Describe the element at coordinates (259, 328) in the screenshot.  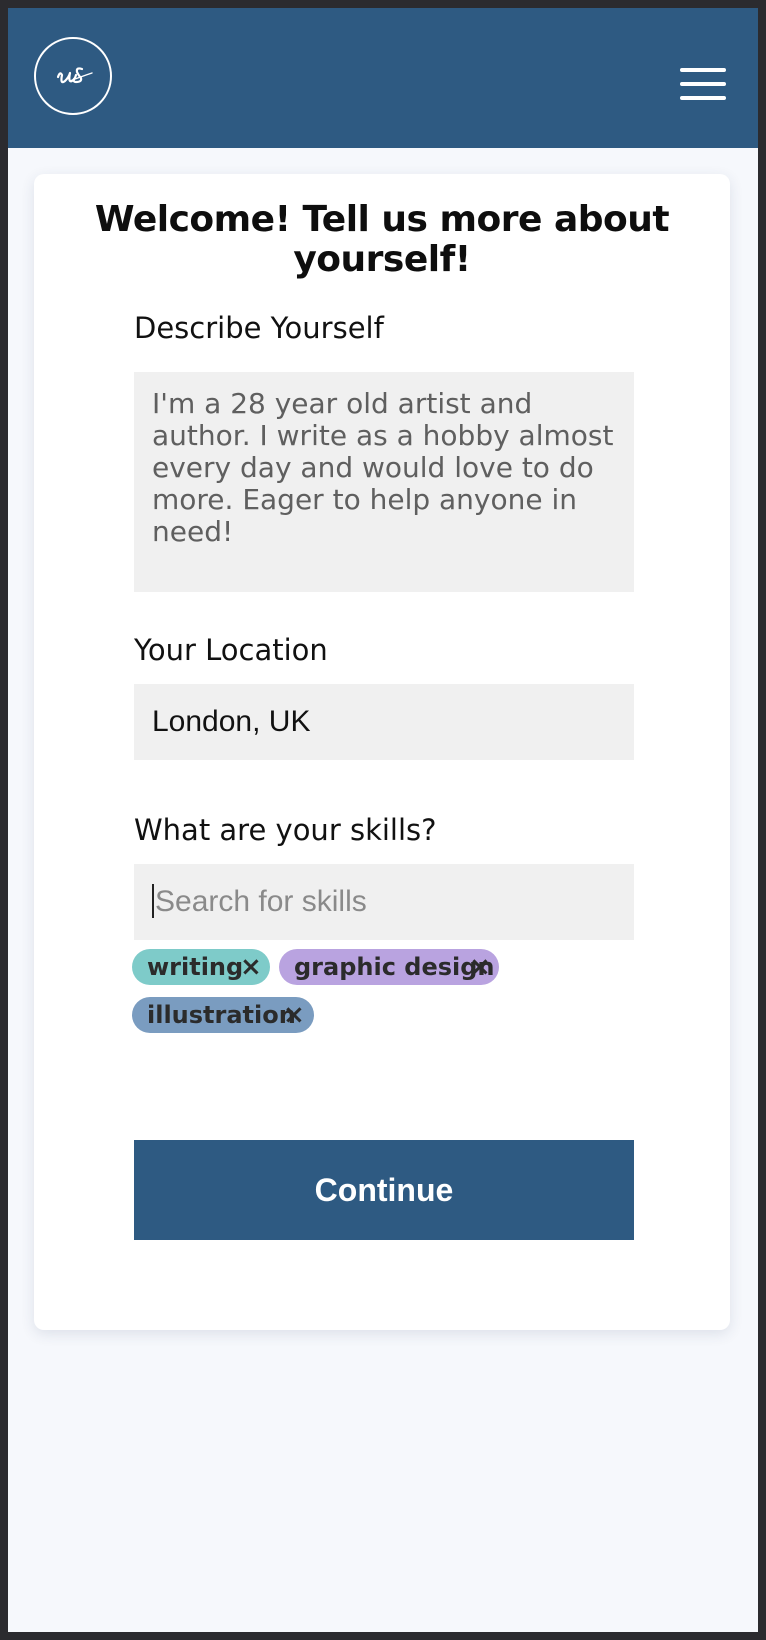
I see `describe-yourself-label: Describe Yourself` at that location.